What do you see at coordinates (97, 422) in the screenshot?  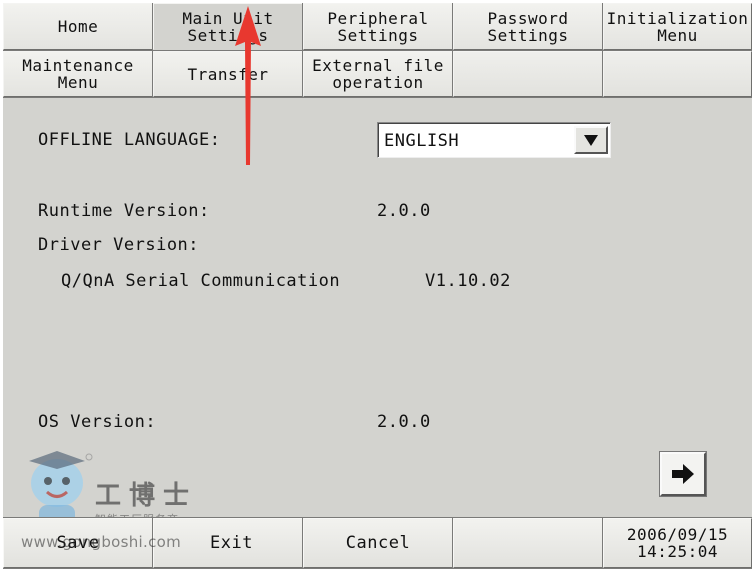 I see `os-version-label: OS Version:` at bounding box center [97, 422].